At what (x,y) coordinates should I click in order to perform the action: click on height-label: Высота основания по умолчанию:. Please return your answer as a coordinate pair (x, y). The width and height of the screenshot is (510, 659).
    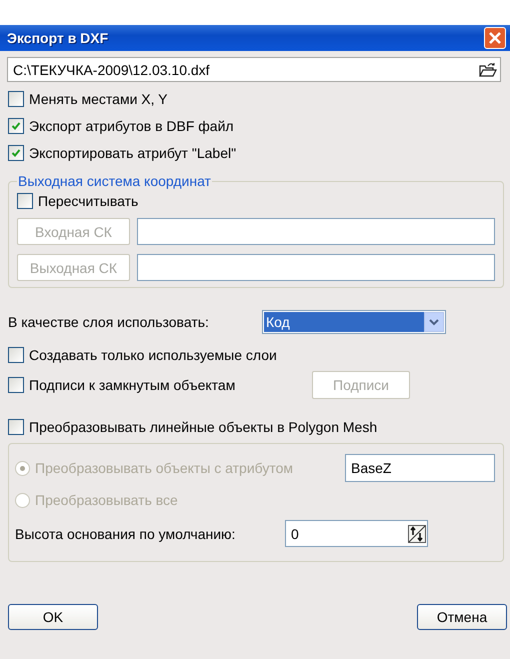
    Looking at the image, I should click on (125, 534).